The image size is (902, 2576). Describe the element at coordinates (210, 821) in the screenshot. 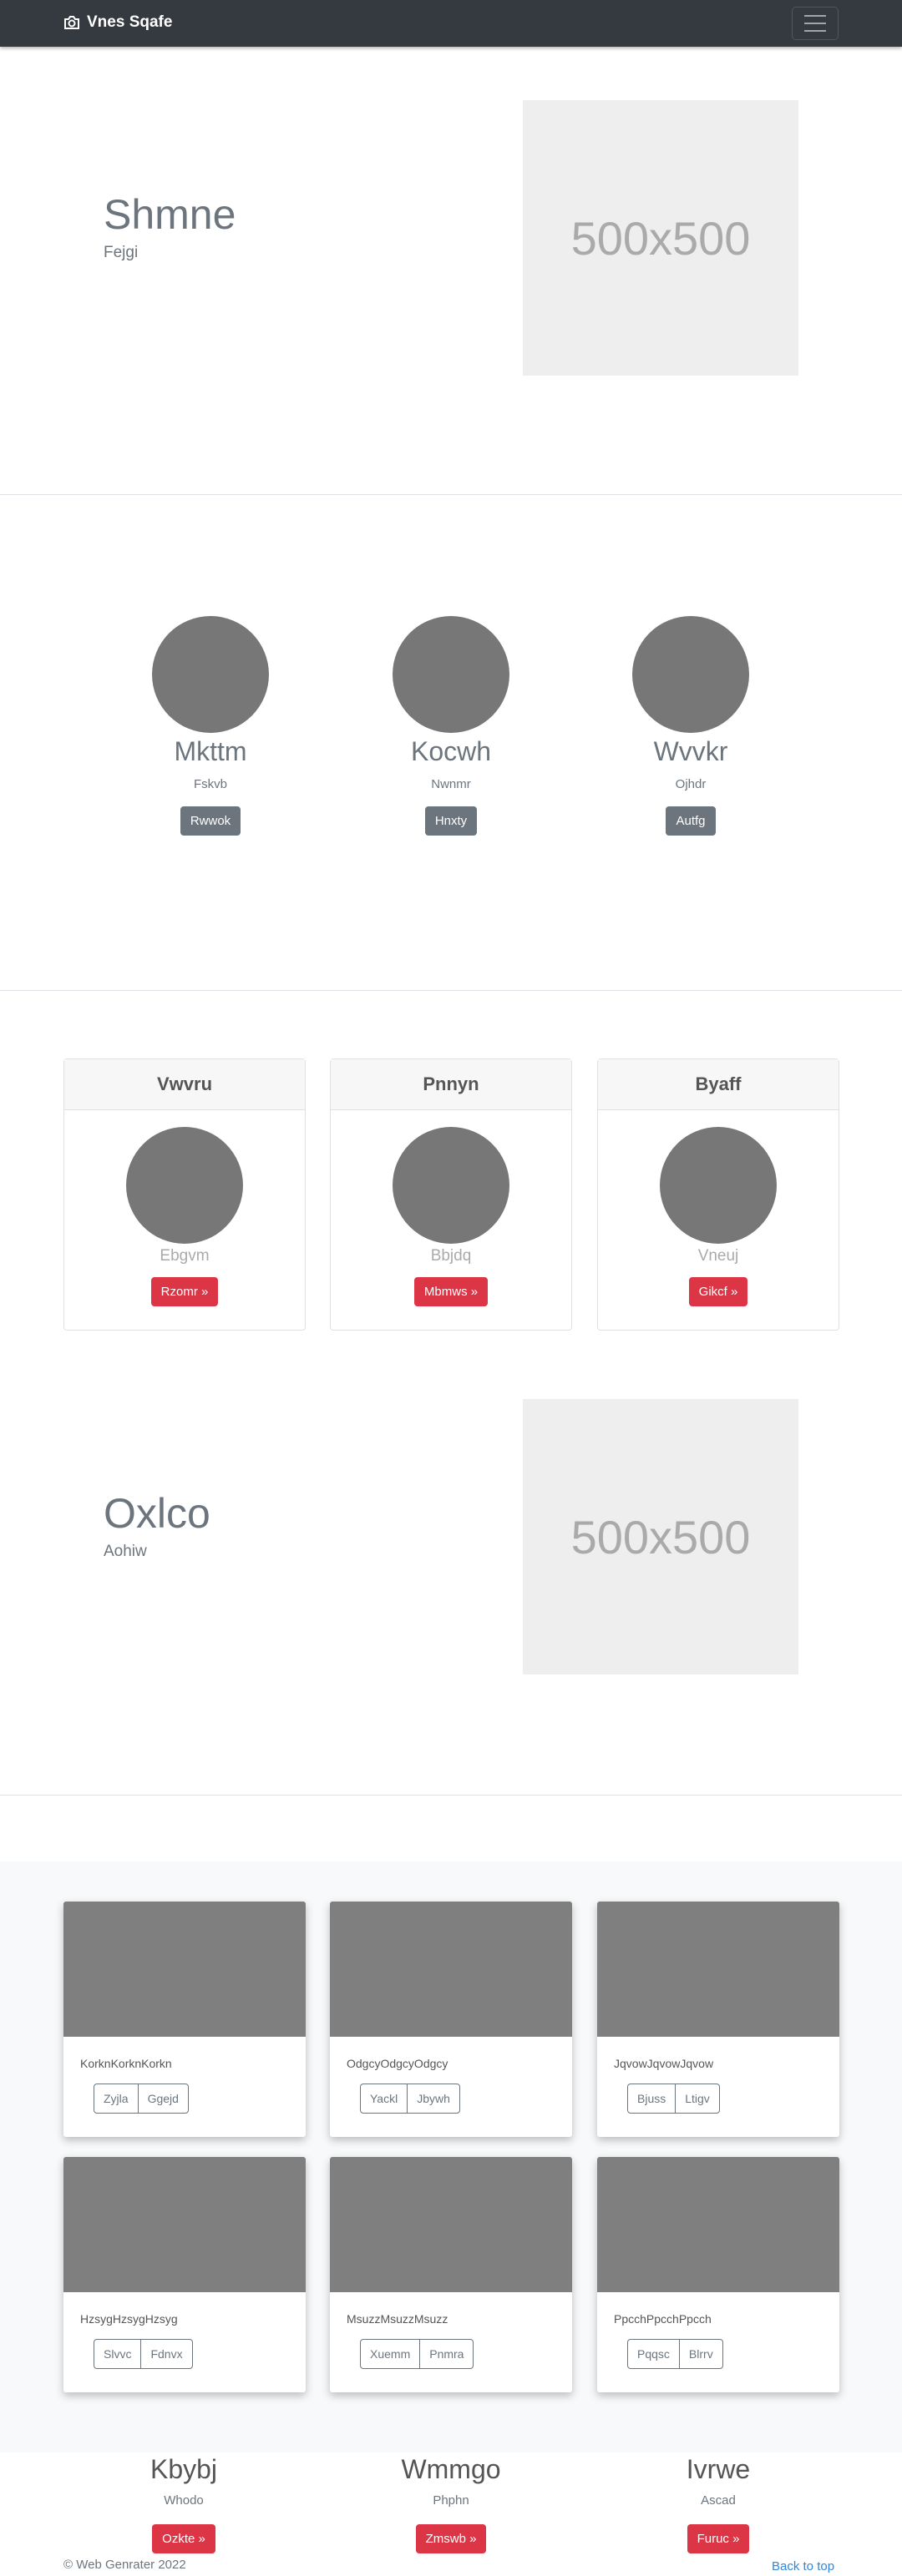

I see `member-button: Rwwok` at that location.